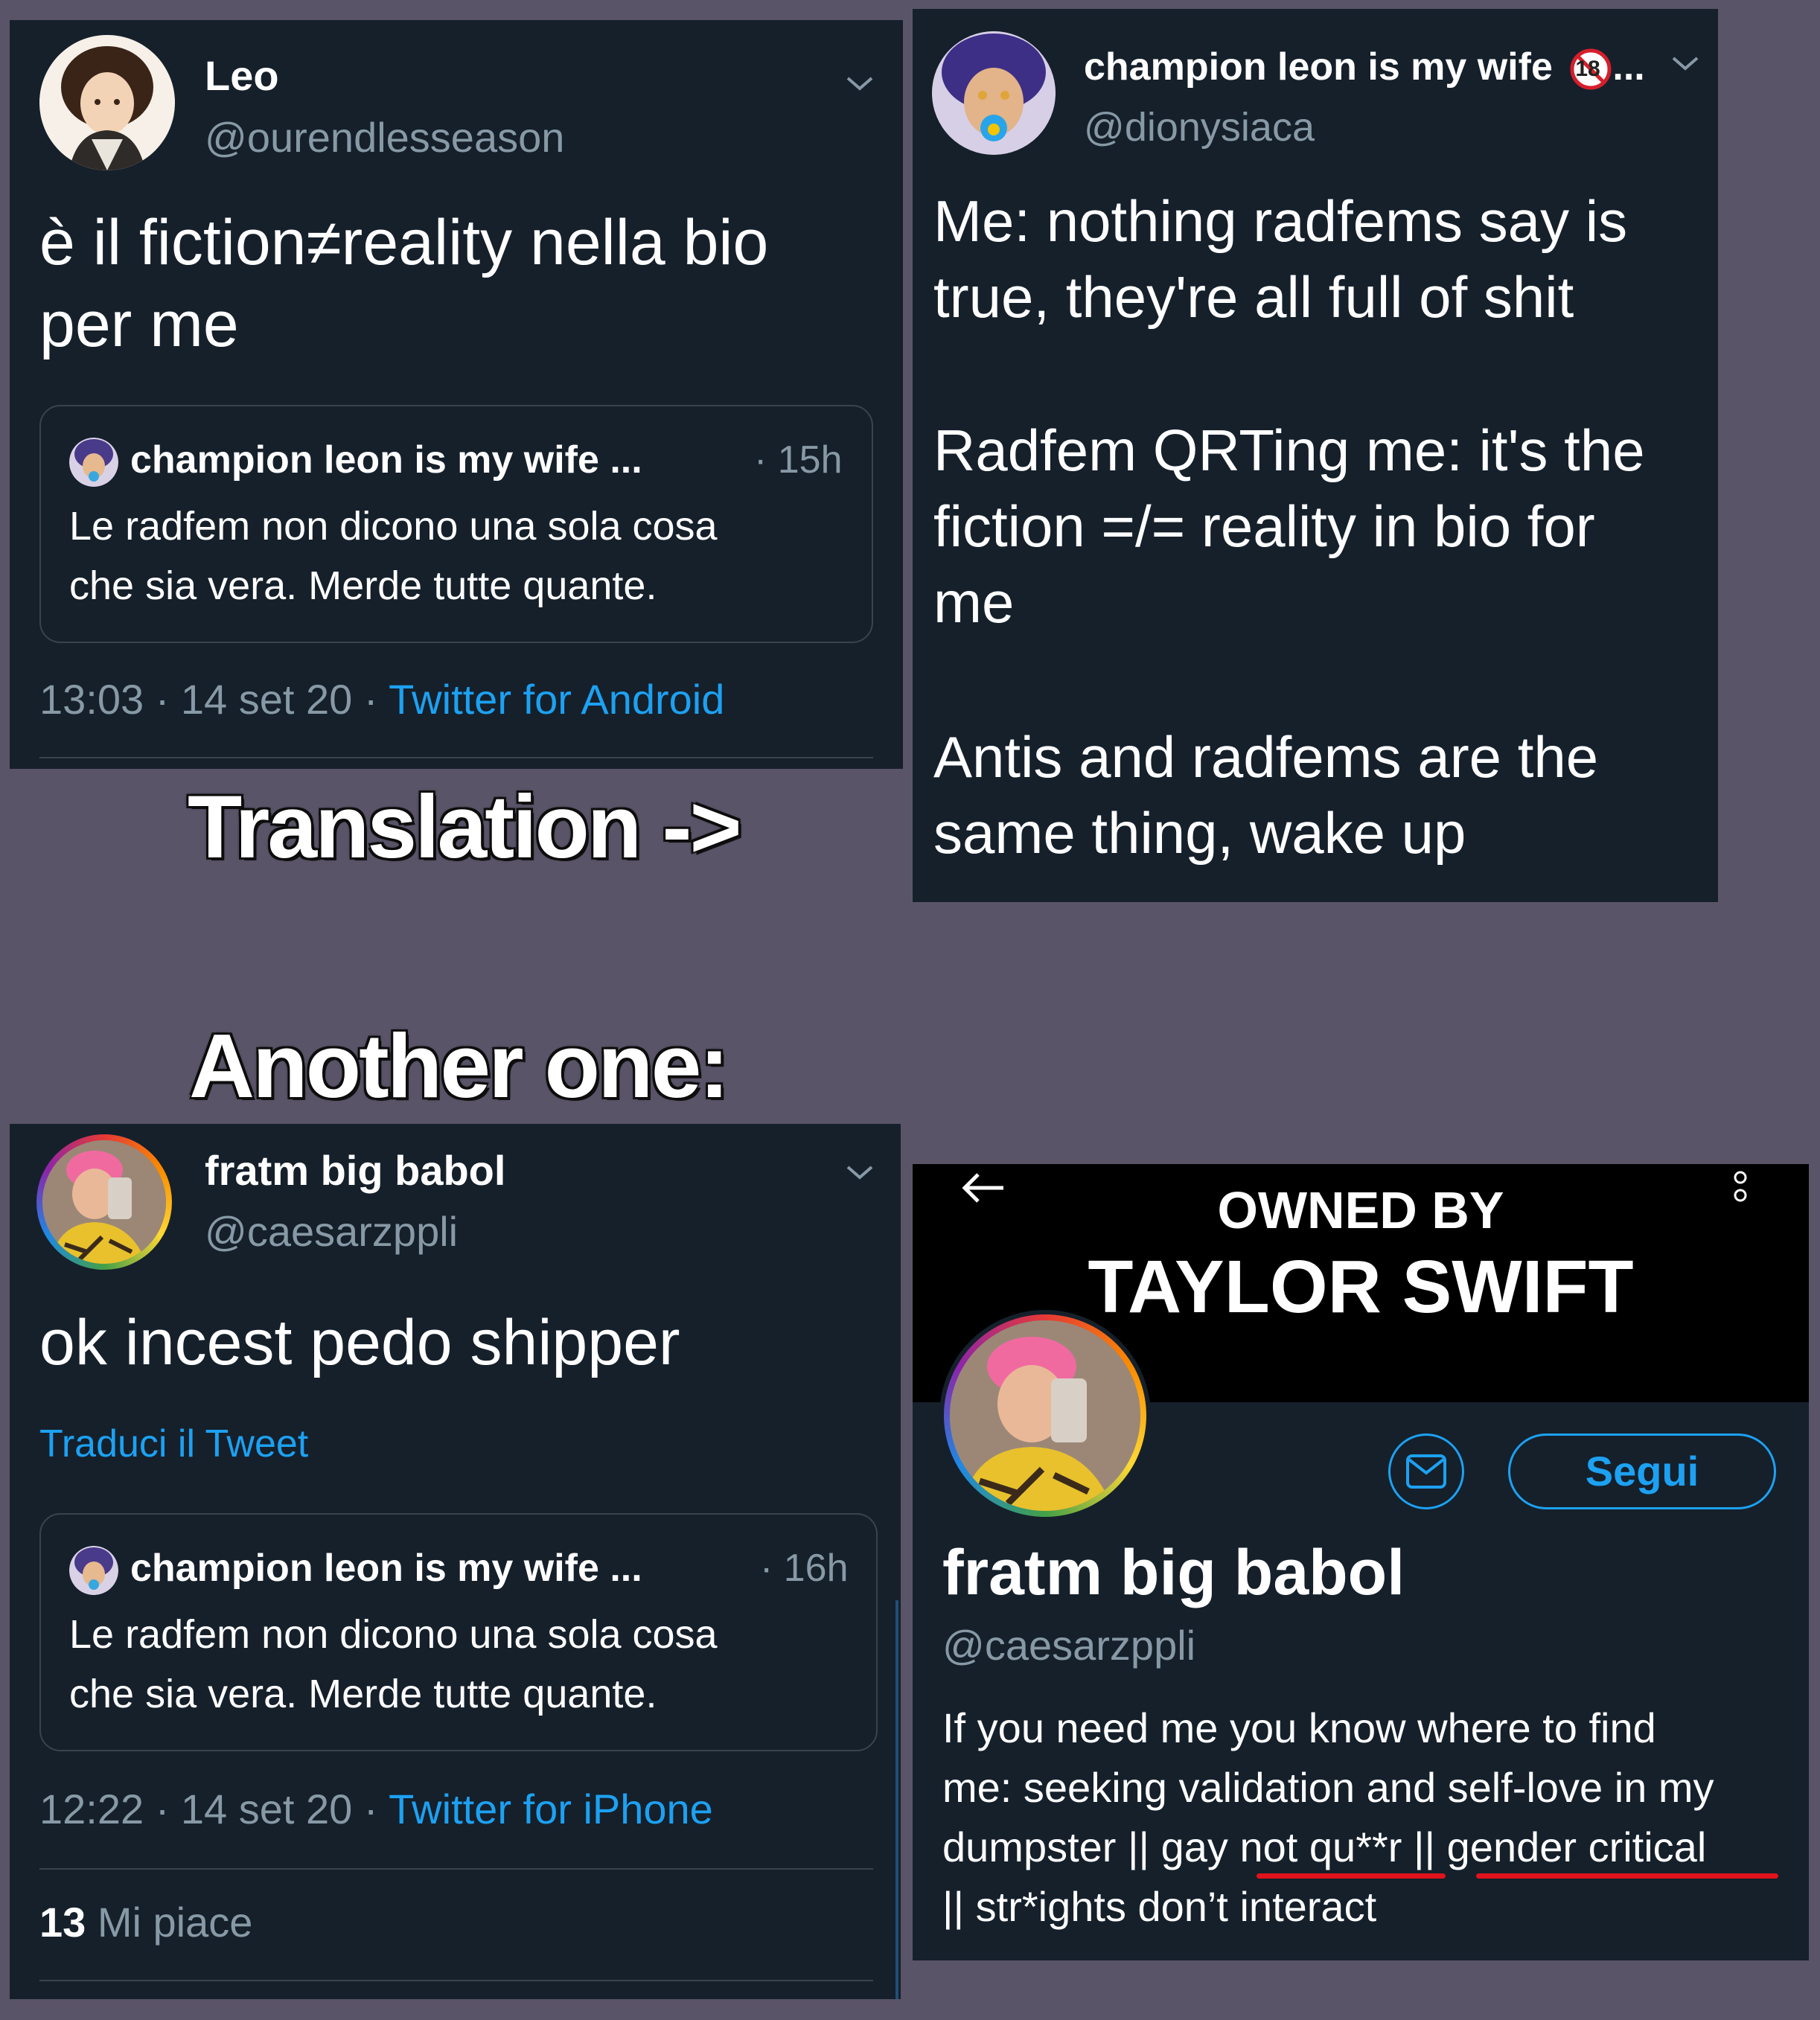 Image resolution: width=1820 pixels, height=2020 pixels. I want to click on scroll-line, so click(896, 1800).